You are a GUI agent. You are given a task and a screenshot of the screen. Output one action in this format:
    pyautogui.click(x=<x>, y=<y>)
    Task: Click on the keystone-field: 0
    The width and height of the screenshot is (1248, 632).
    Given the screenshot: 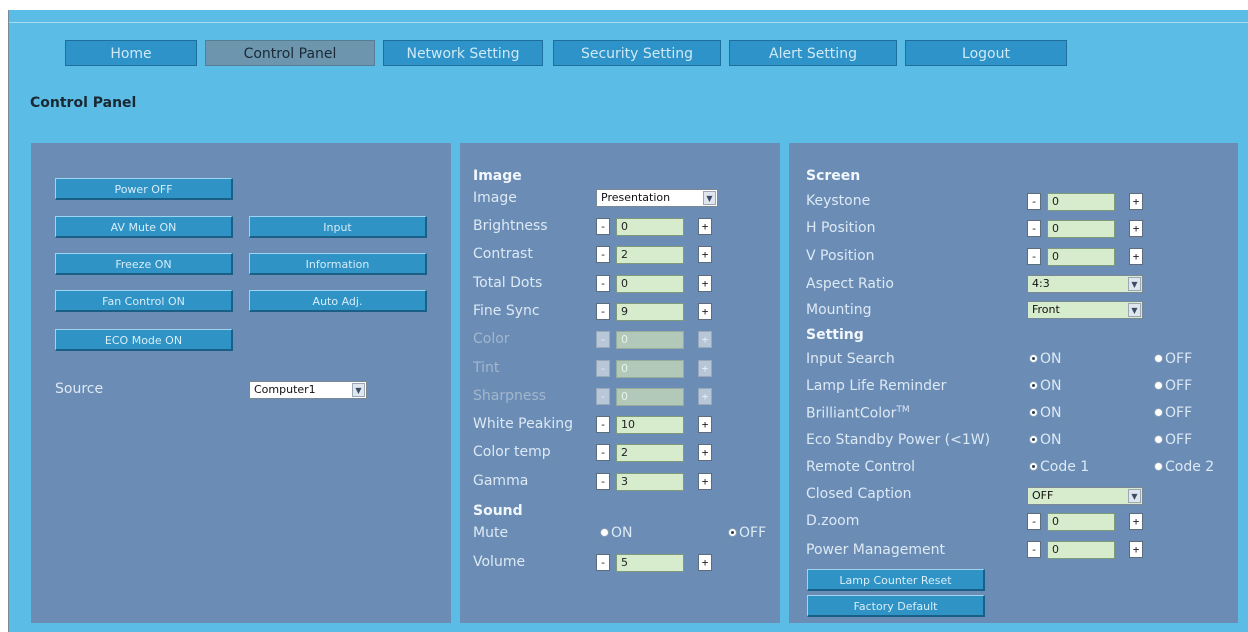 What is the action you would take?
    pyautogui.click(x=1081, y=202)
    